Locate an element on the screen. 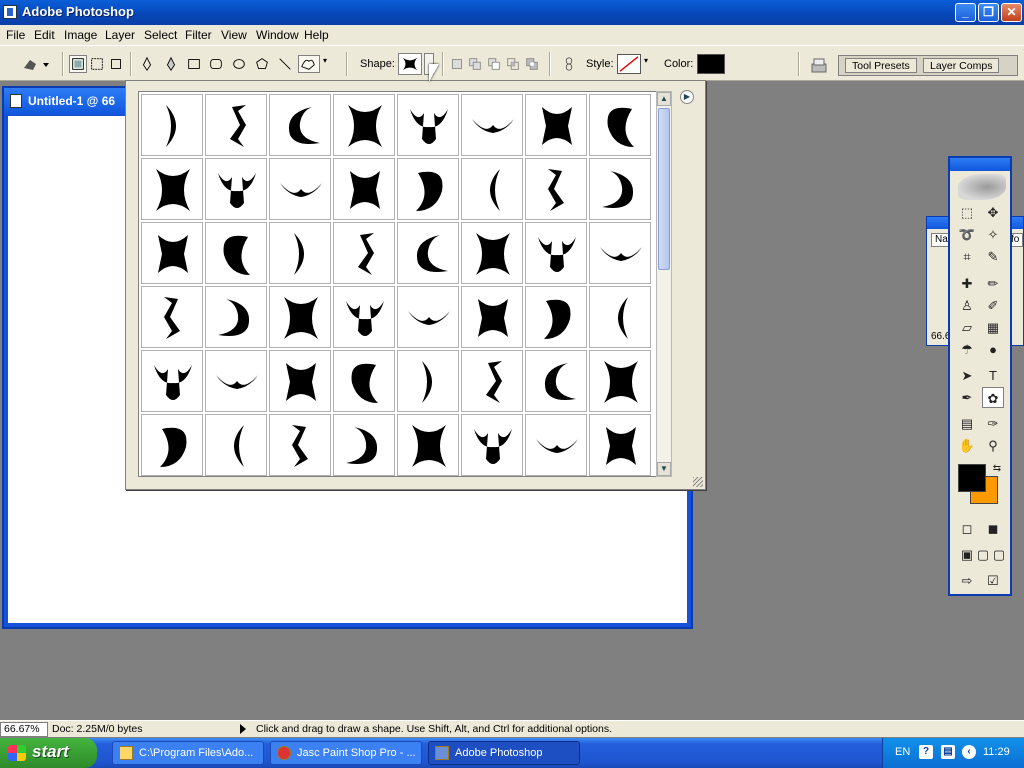 The width and height of the screenshot is (1024, 768). menu-window: Window is located at coordinates (277, 35).